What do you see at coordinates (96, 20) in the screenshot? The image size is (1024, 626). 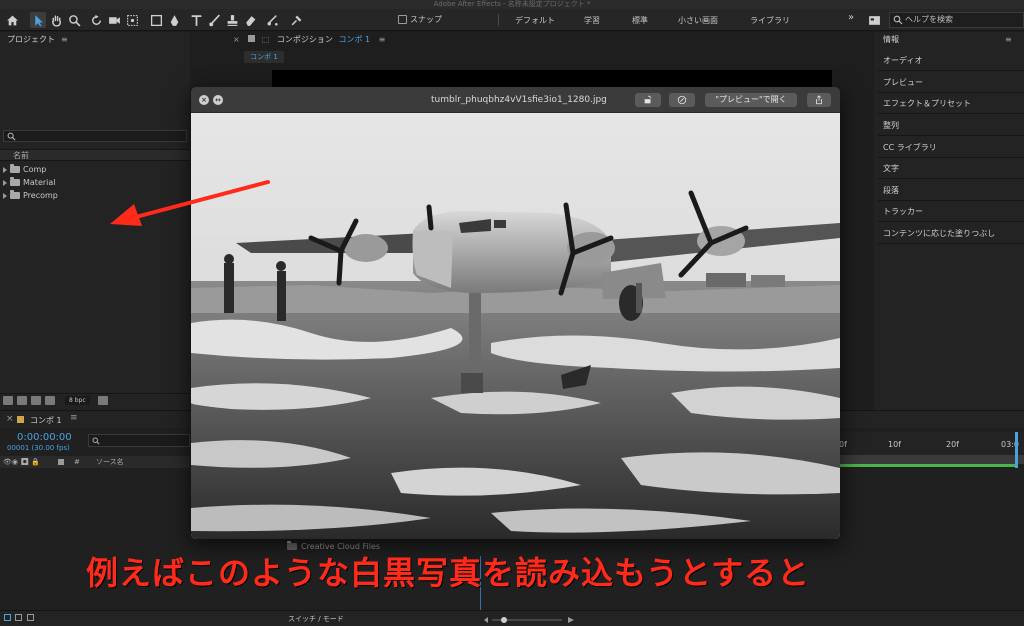 I see `rotate-tool-icon` at bounding box center [96, 20].